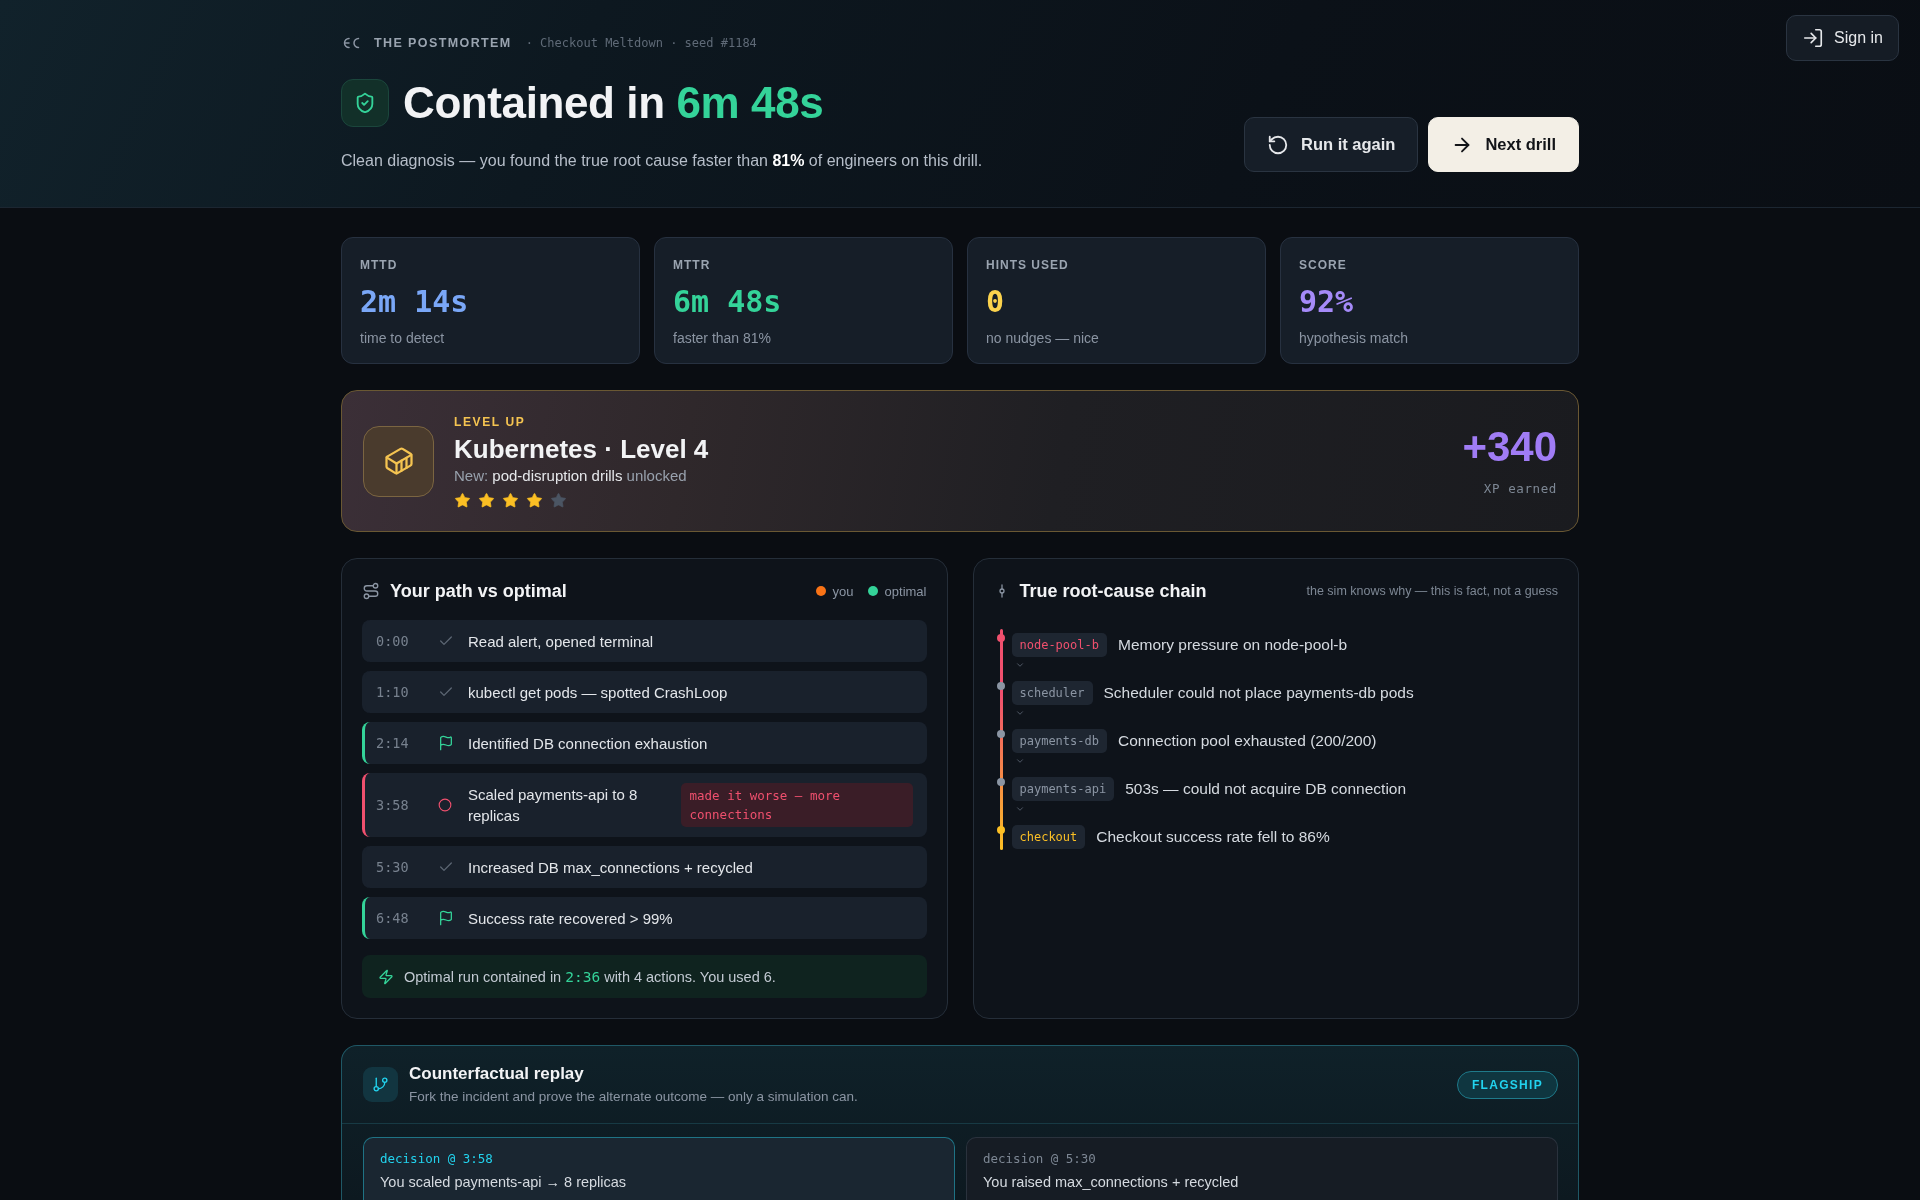 This screenshot has width=1920, height=1200. Describe the element at coordinates (722, 338) in the screenshot. I see `stat-caption: faster than 81%` at that location.